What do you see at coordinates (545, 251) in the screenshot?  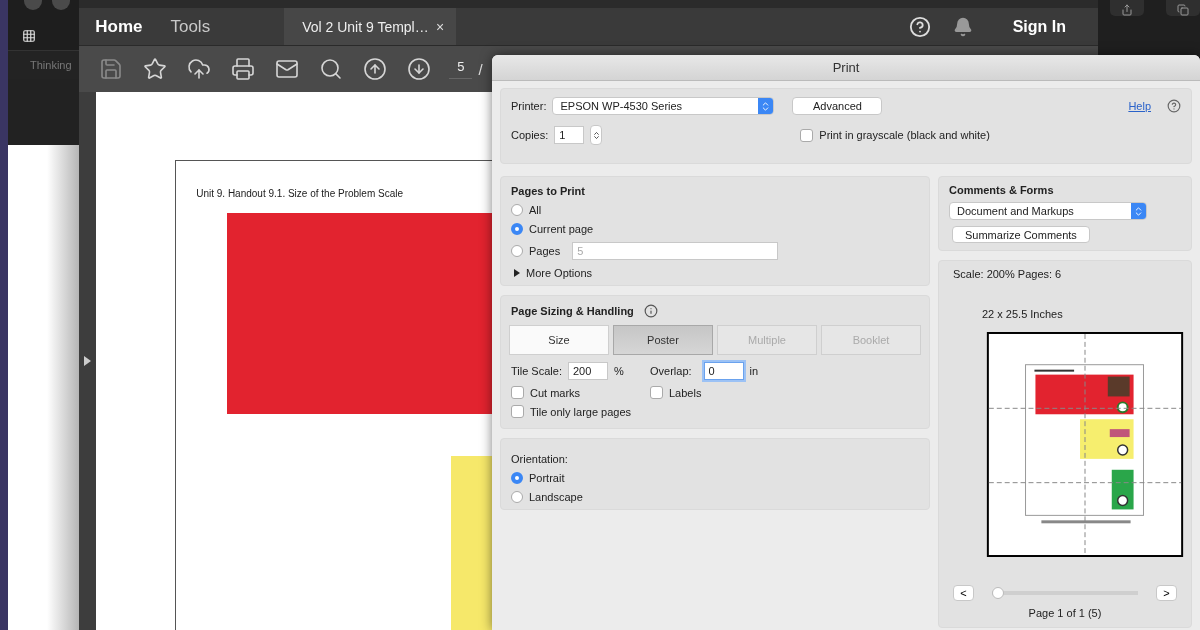 I see `radio-label: Pages` at bounding box center [545, 251].